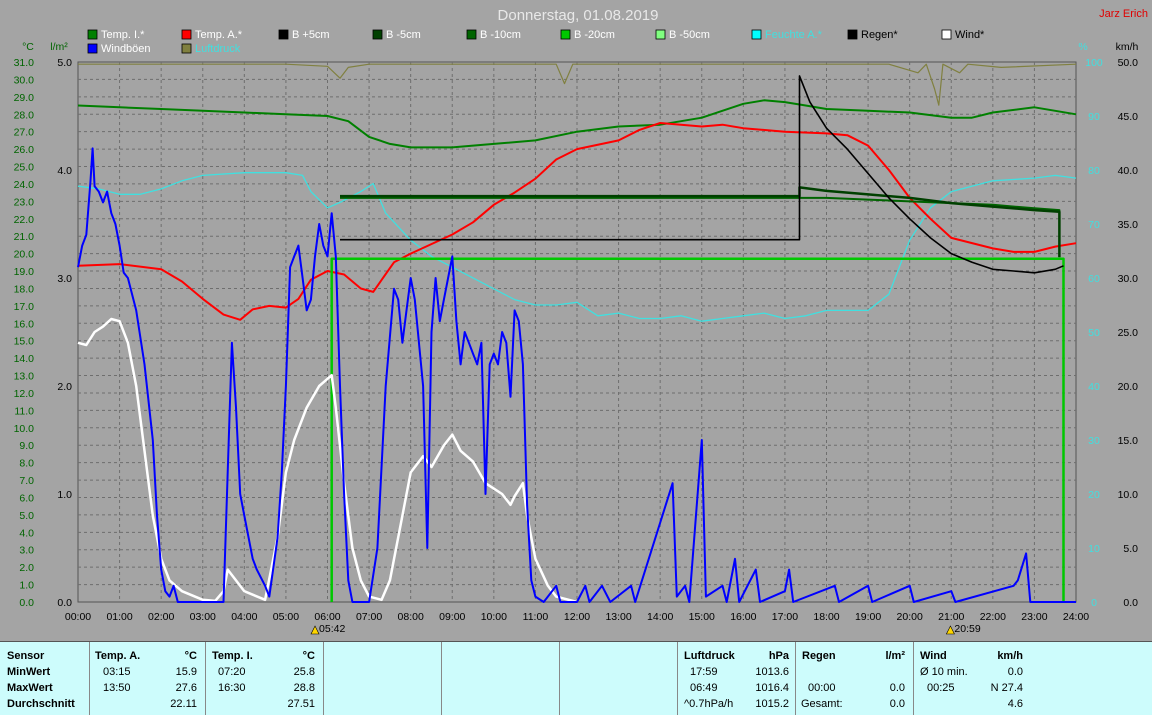 This screenshot has width=1152, height=715. What do you see at coordinates (304, 688) in the screenshot?
I see `stats-temp-i-max: 28.8` at bounding box center [304, 688].